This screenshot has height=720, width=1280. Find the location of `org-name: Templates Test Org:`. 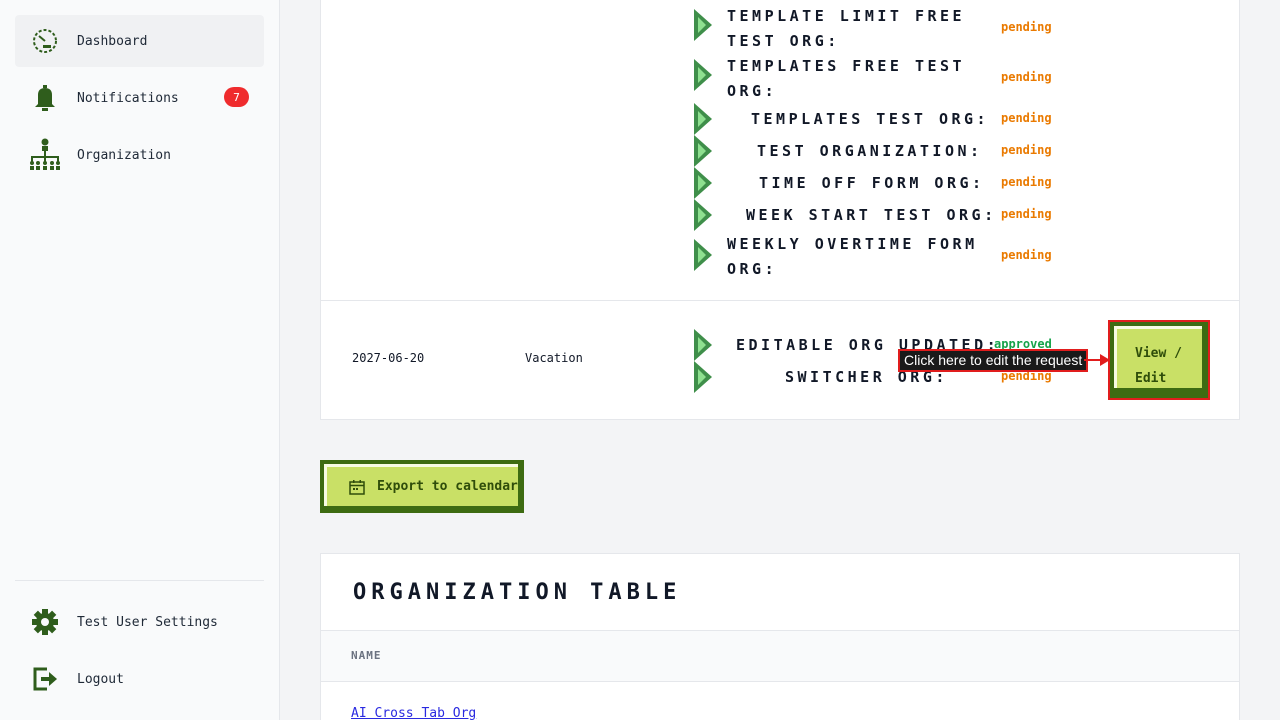

org-name: Templates Test Org: is located at coordinates (870, 119).